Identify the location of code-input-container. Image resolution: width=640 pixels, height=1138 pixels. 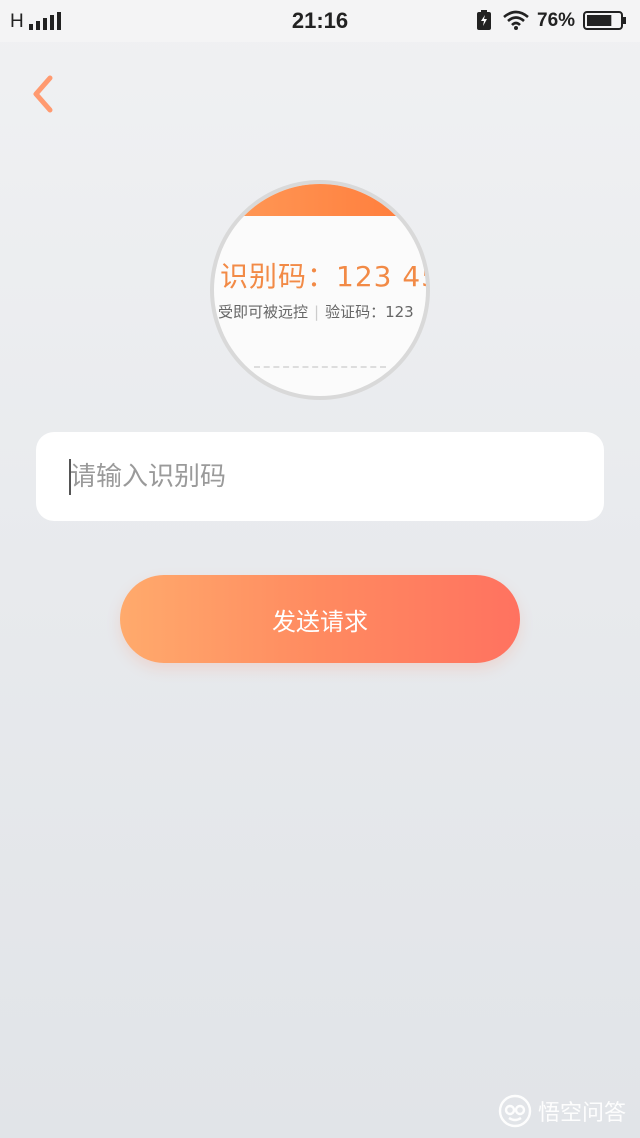
(320, 476).